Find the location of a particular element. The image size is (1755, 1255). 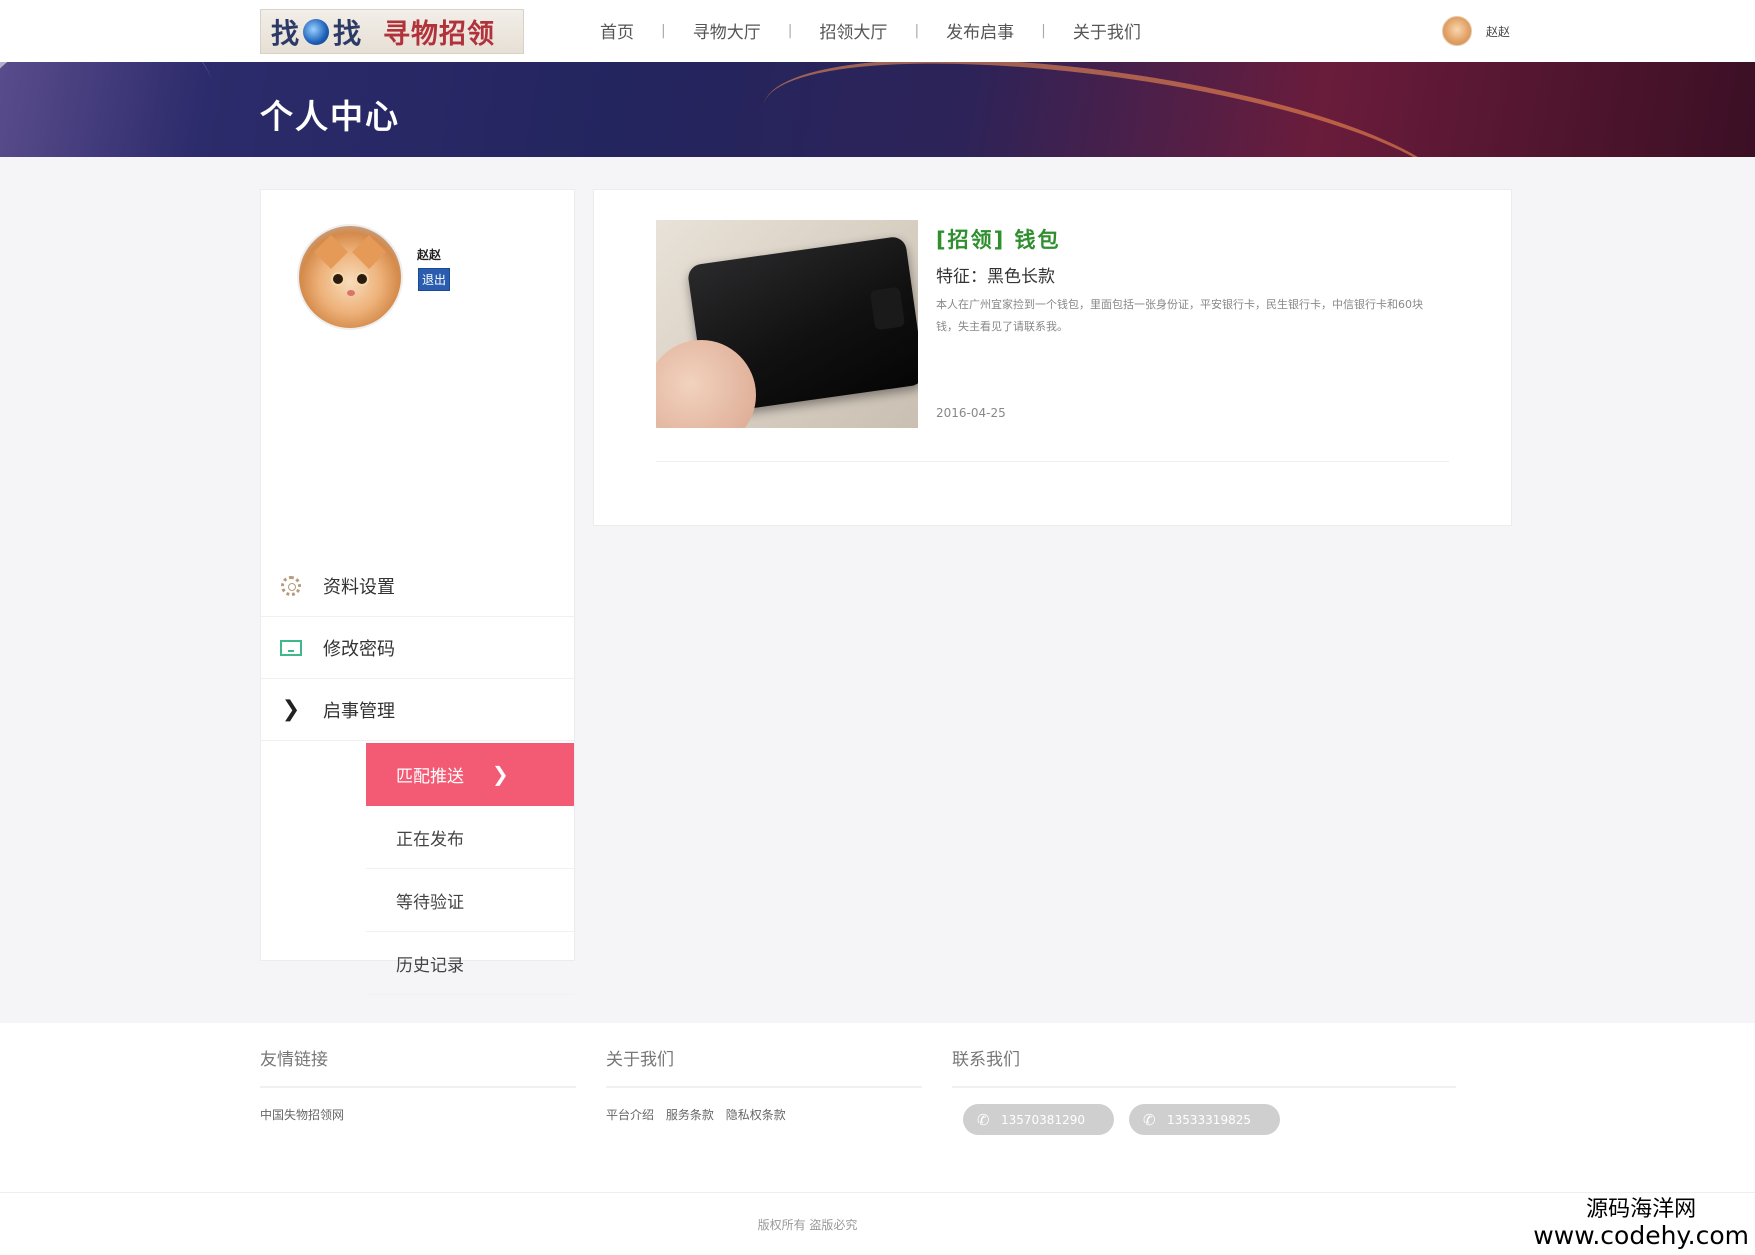

footer-heading: 联系我们 is located at coordinates (986, 1060).